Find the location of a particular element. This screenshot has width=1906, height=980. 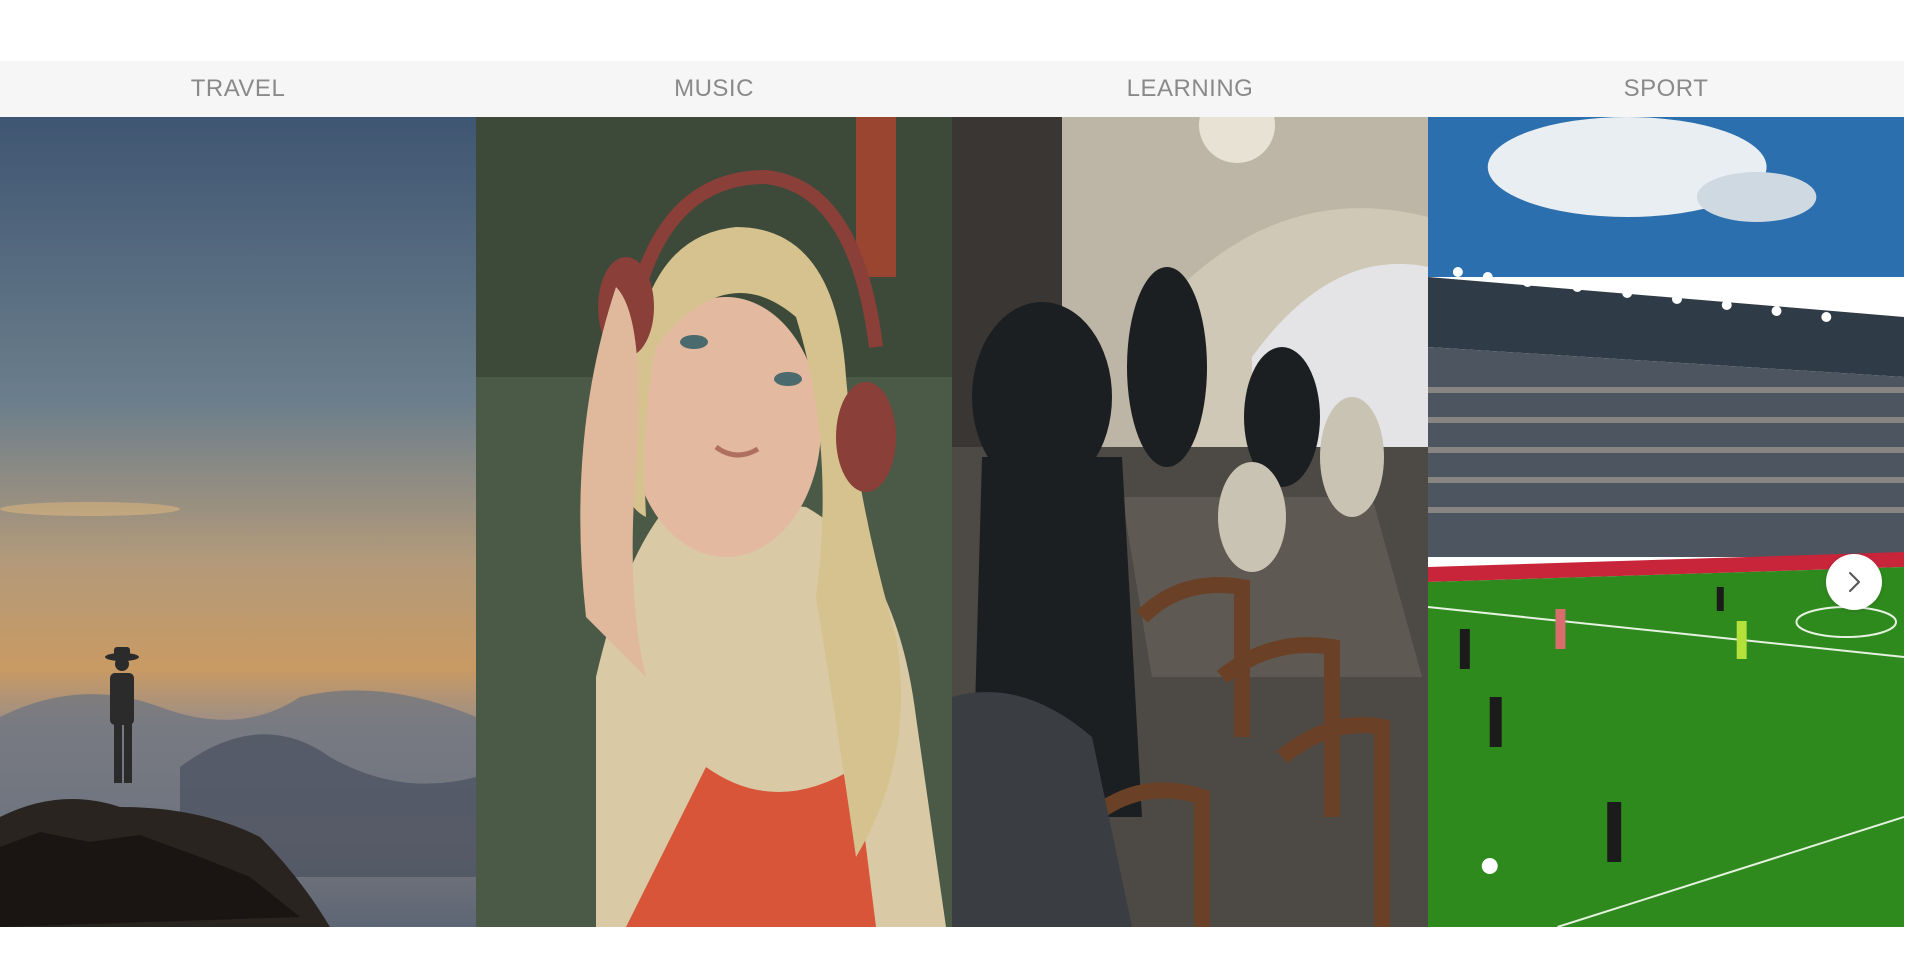

category-label: MUSIC is located at coordinates (714, 89).